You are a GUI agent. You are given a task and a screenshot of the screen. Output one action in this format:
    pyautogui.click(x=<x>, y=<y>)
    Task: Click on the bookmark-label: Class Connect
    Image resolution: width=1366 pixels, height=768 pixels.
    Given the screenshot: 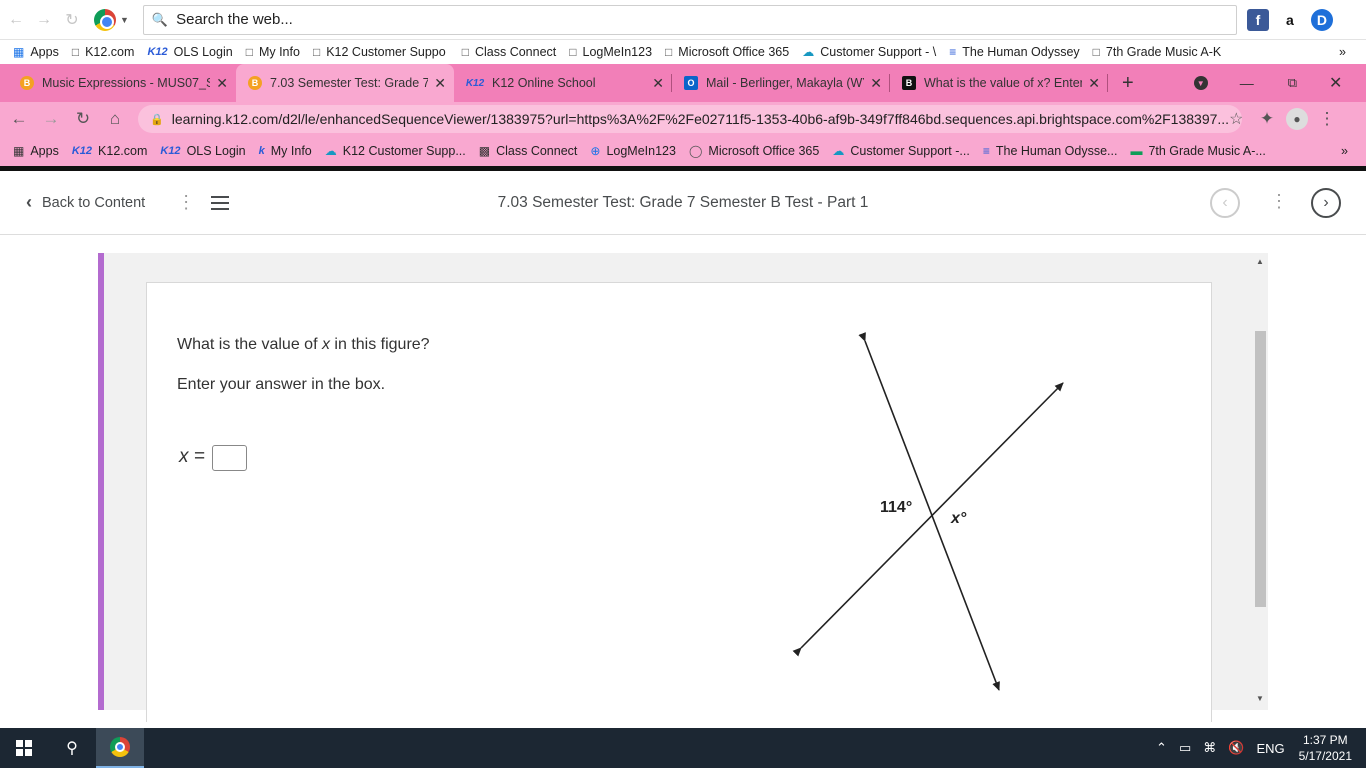 What is the action you would take?
    pyautogui.click(x=537, y=151)
    